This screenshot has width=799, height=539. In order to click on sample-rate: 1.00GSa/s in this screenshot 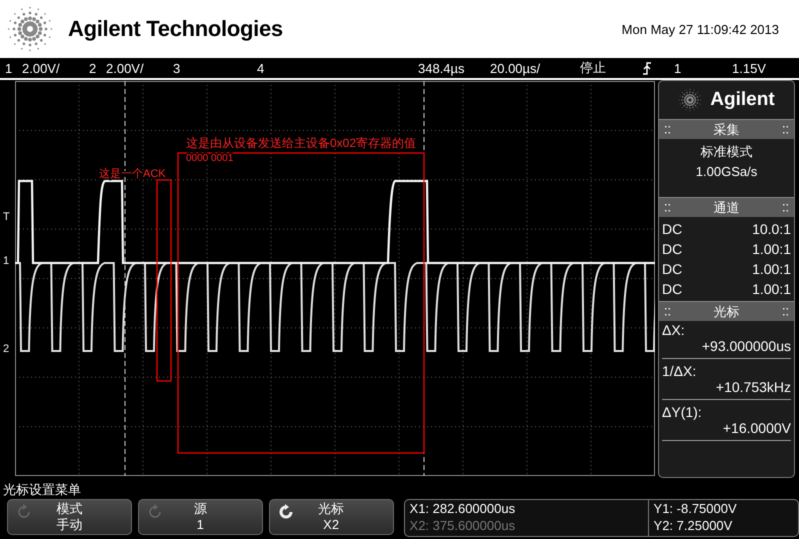, I will do `click(727, 171)`.